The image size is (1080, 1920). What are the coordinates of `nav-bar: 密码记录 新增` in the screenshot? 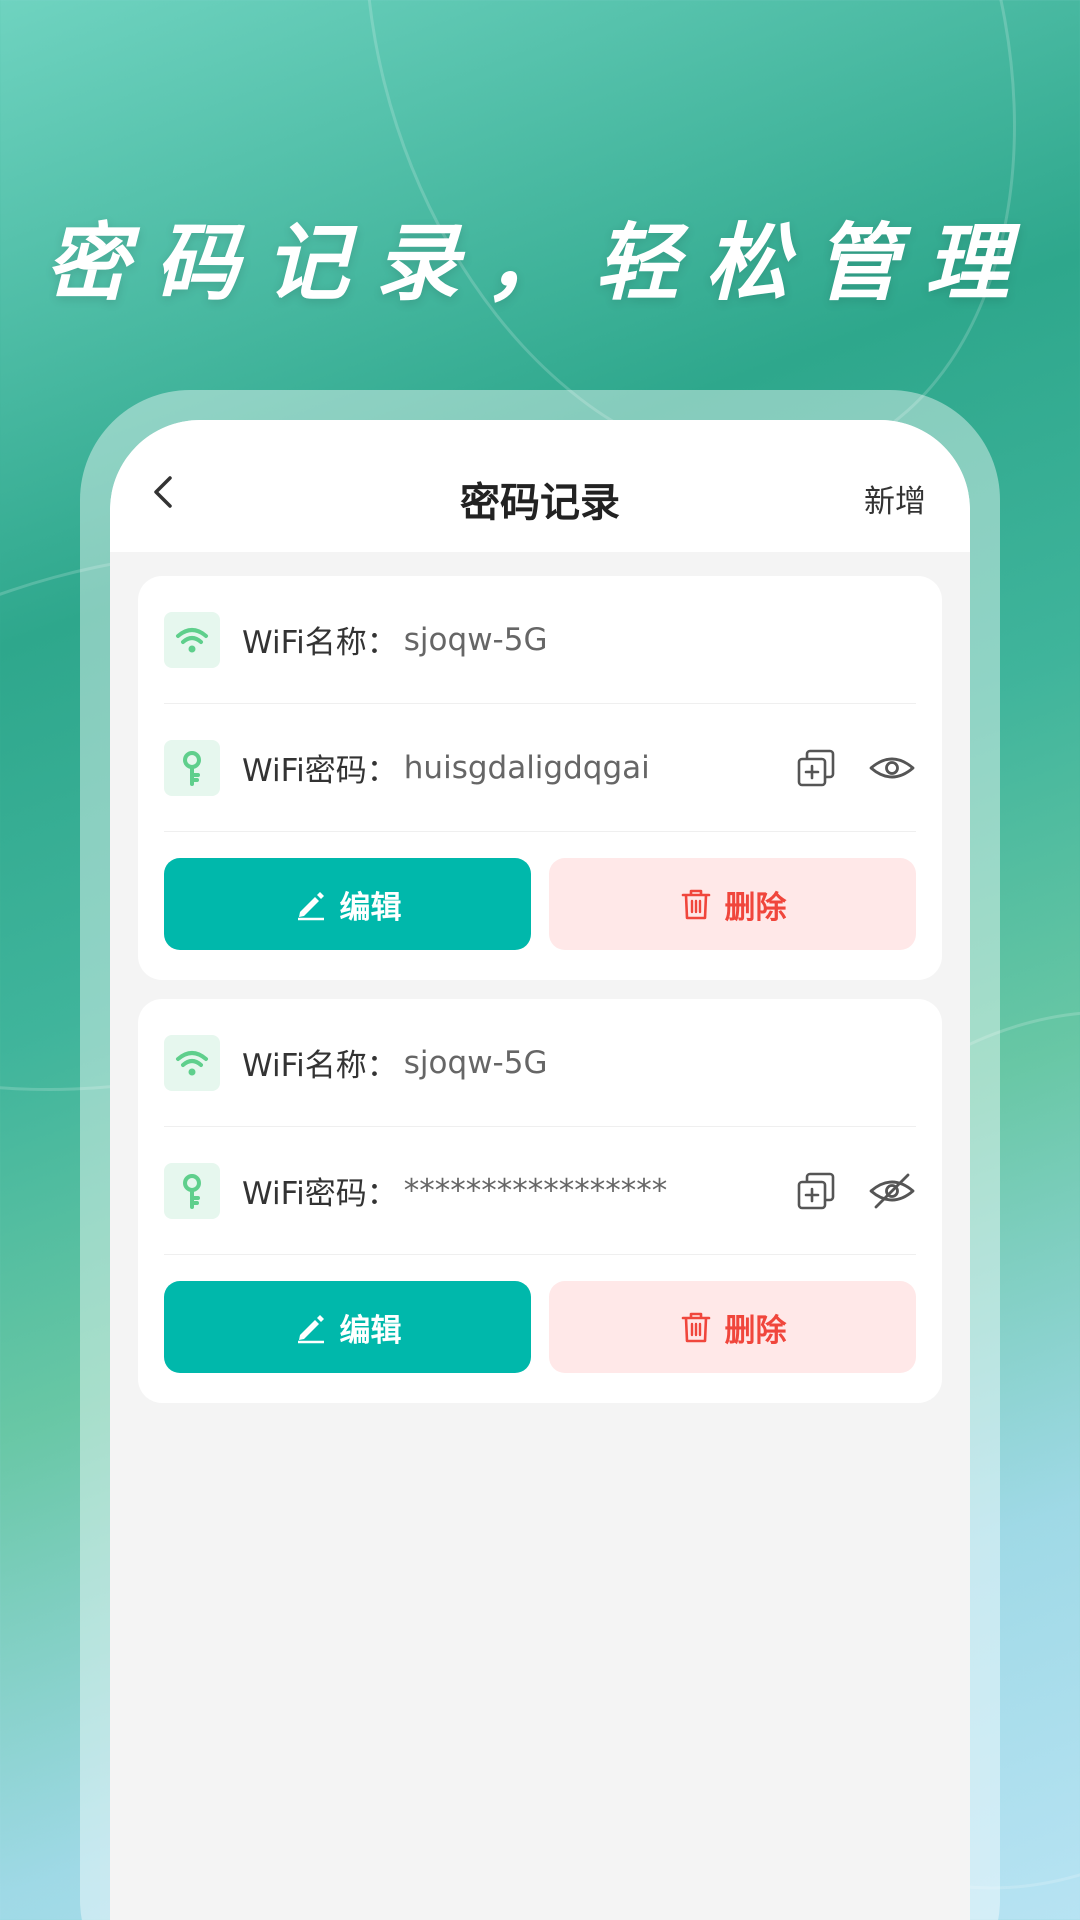 It's located at (540, 486).